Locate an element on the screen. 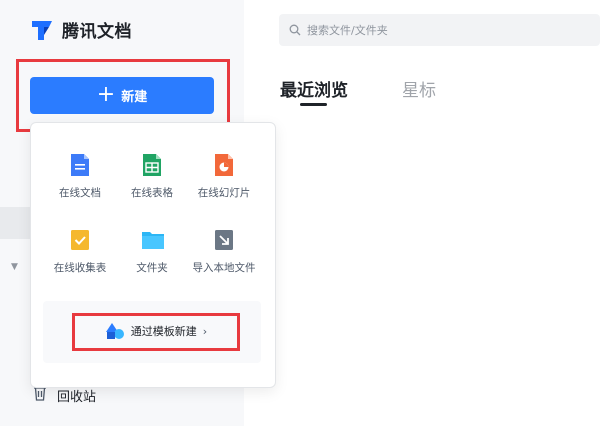  tab-active-underline is located at coordinates (313, 104).